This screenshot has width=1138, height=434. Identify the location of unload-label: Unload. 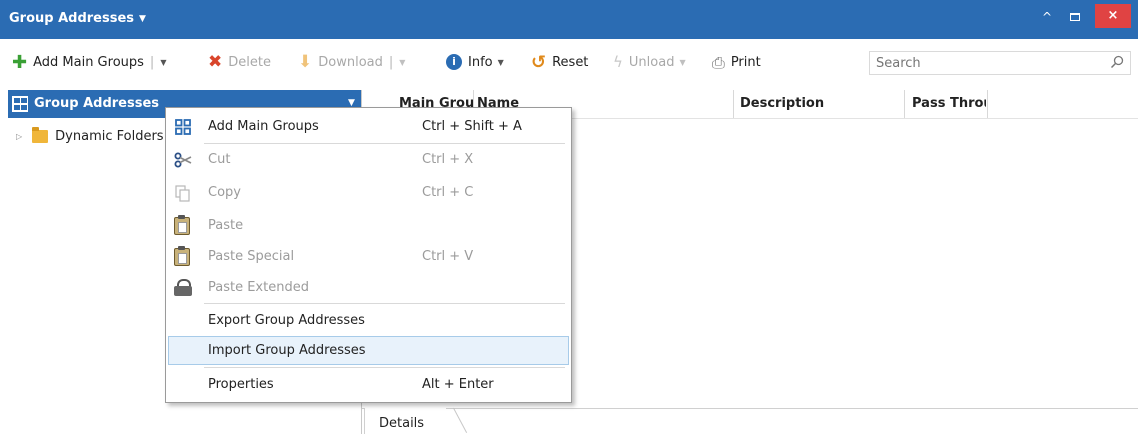
(651, 62).